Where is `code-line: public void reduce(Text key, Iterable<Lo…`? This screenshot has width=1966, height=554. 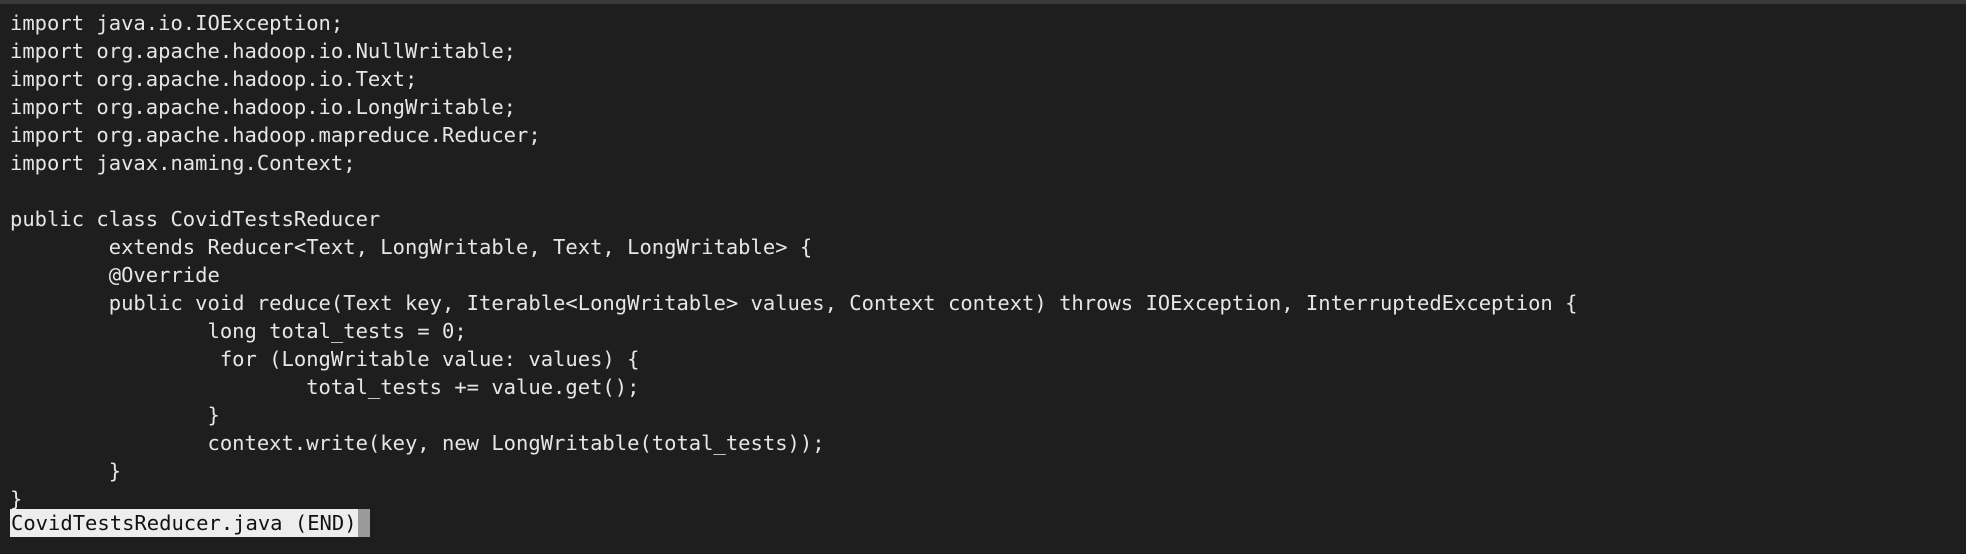
code-line: public void reduce(Text key, Iterable<Lo… is located at coordinates (794, 303).